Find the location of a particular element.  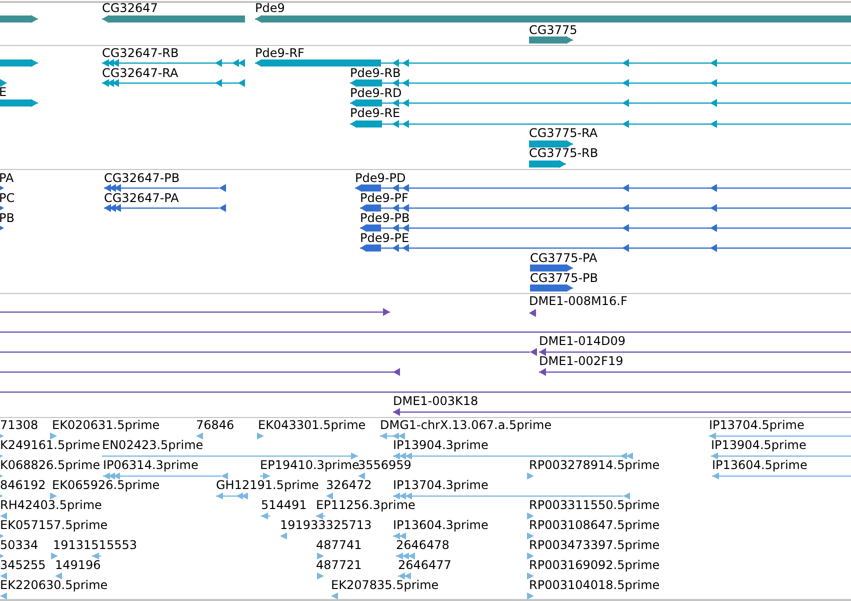

feature-label: EP19410.3prime is located at coordinates (310, 465).